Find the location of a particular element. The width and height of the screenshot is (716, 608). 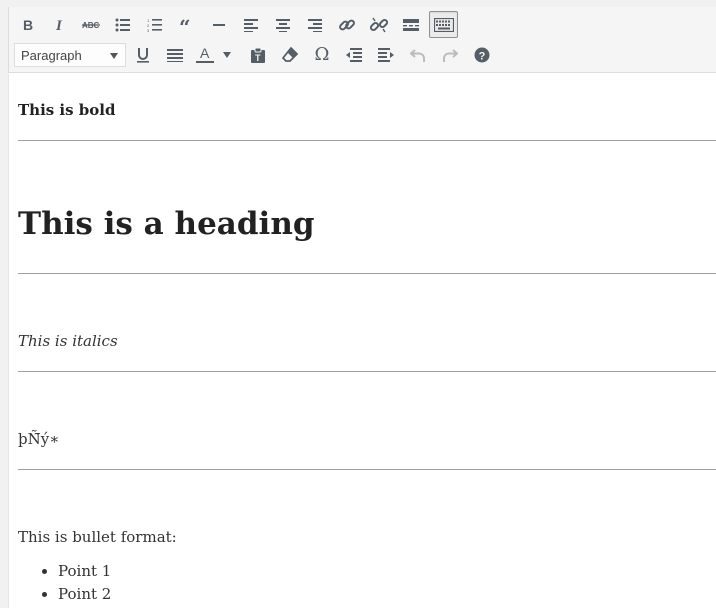

text-color-icon: A is located at coordinates (205, 54).